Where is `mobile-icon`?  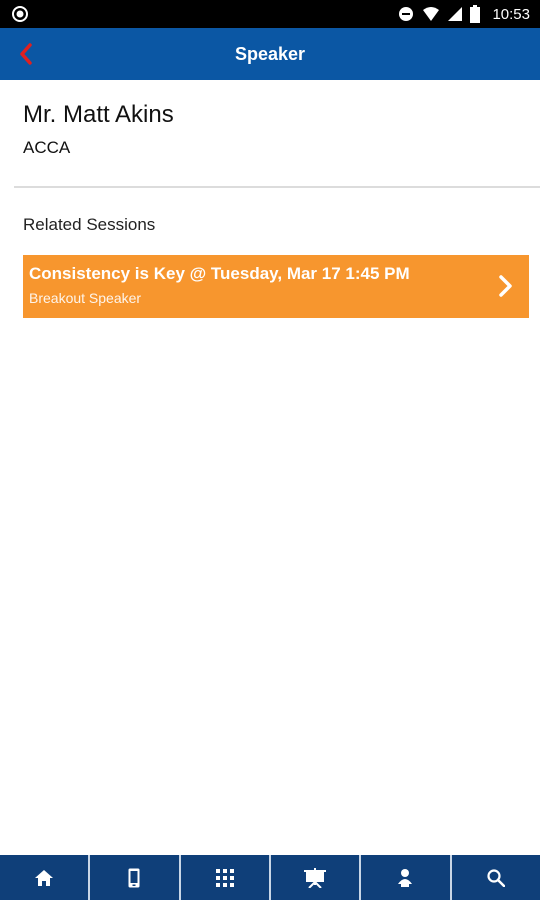 mobile-icon is located at coordinates (134, 877).